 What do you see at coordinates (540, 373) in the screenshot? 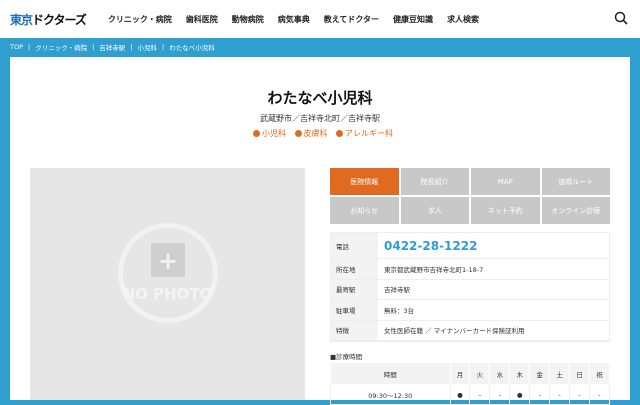
I see `hours-col: 金` at bounding box center [540, 373].